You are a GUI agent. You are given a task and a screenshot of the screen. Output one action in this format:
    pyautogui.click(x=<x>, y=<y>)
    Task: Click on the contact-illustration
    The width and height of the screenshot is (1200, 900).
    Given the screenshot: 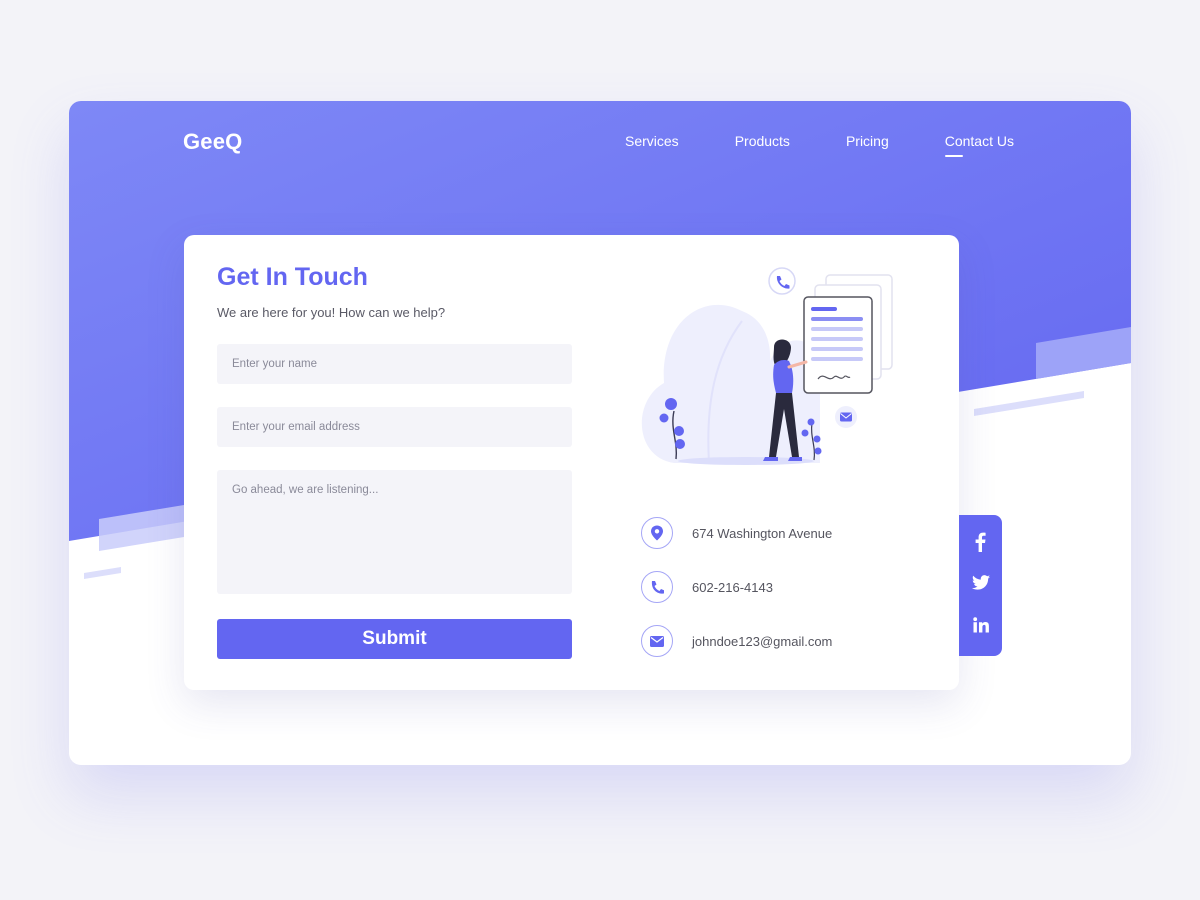 What is the action you would take?
    pyautogui.click(x=767, y=366)
    